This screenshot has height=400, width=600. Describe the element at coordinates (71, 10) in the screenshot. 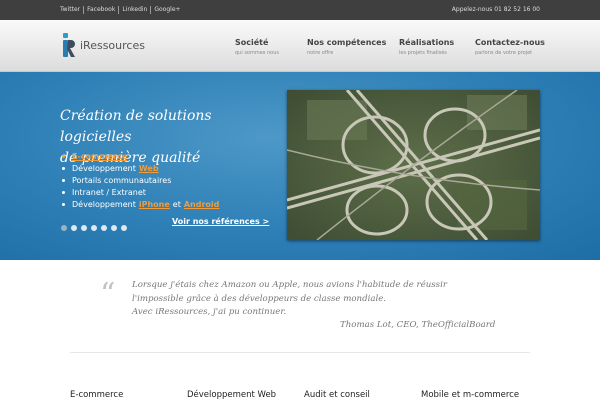

I see `twitter-link: Twitter` at that location.